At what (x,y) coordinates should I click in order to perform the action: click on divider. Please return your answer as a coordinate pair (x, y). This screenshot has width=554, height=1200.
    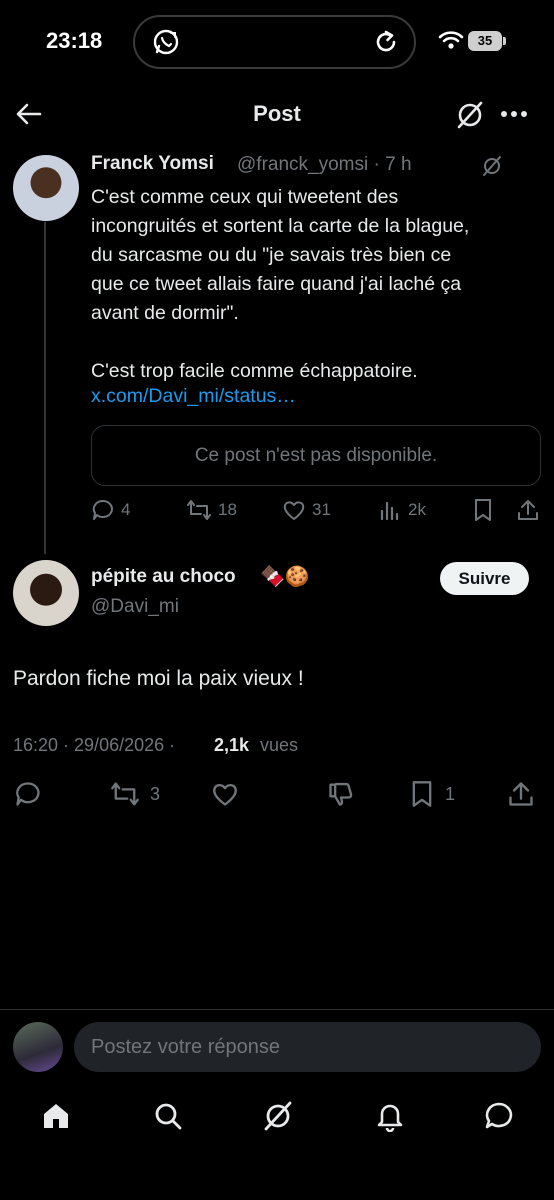
    Looking at the image, I should click on (277, 1009).